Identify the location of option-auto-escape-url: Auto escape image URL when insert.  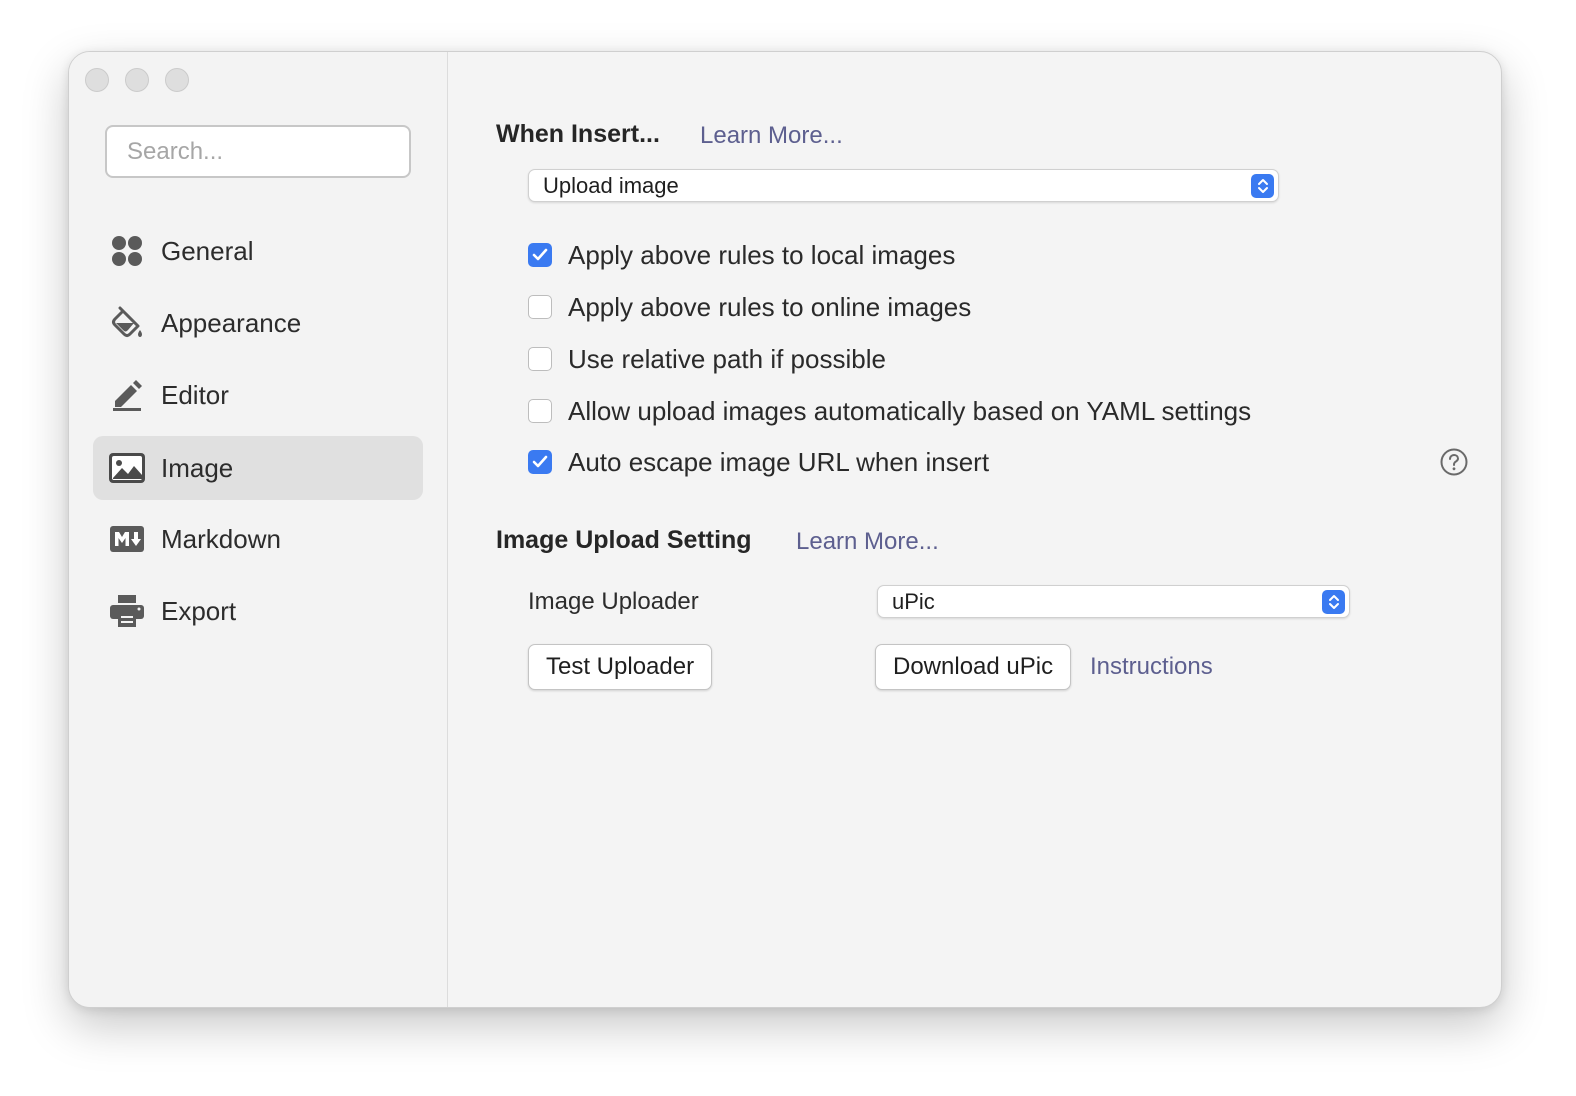
(758, 462).